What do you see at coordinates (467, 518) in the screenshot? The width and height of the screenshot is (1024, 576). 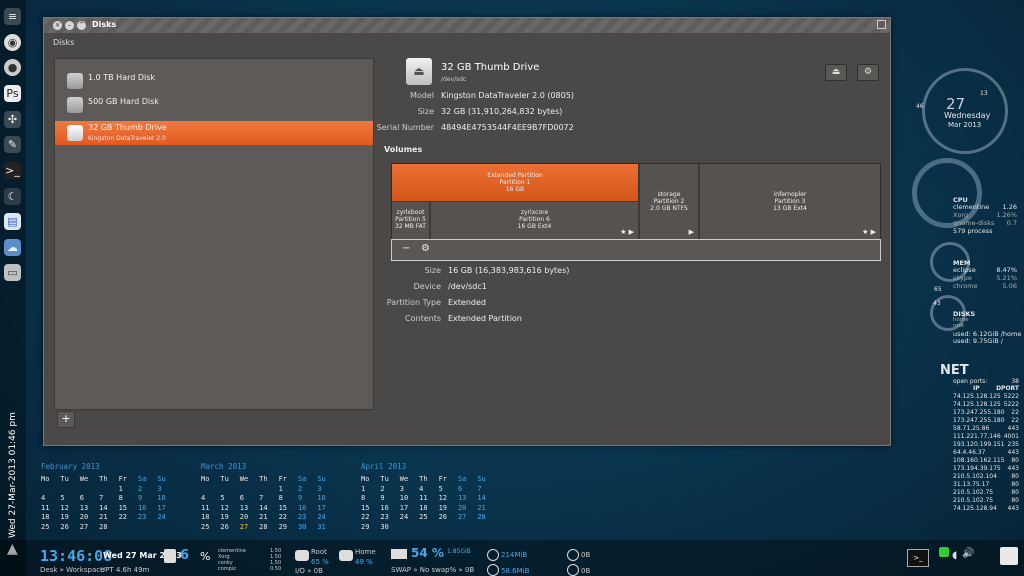 I see `calendar-day: 27` at bounding box center [467, 518].